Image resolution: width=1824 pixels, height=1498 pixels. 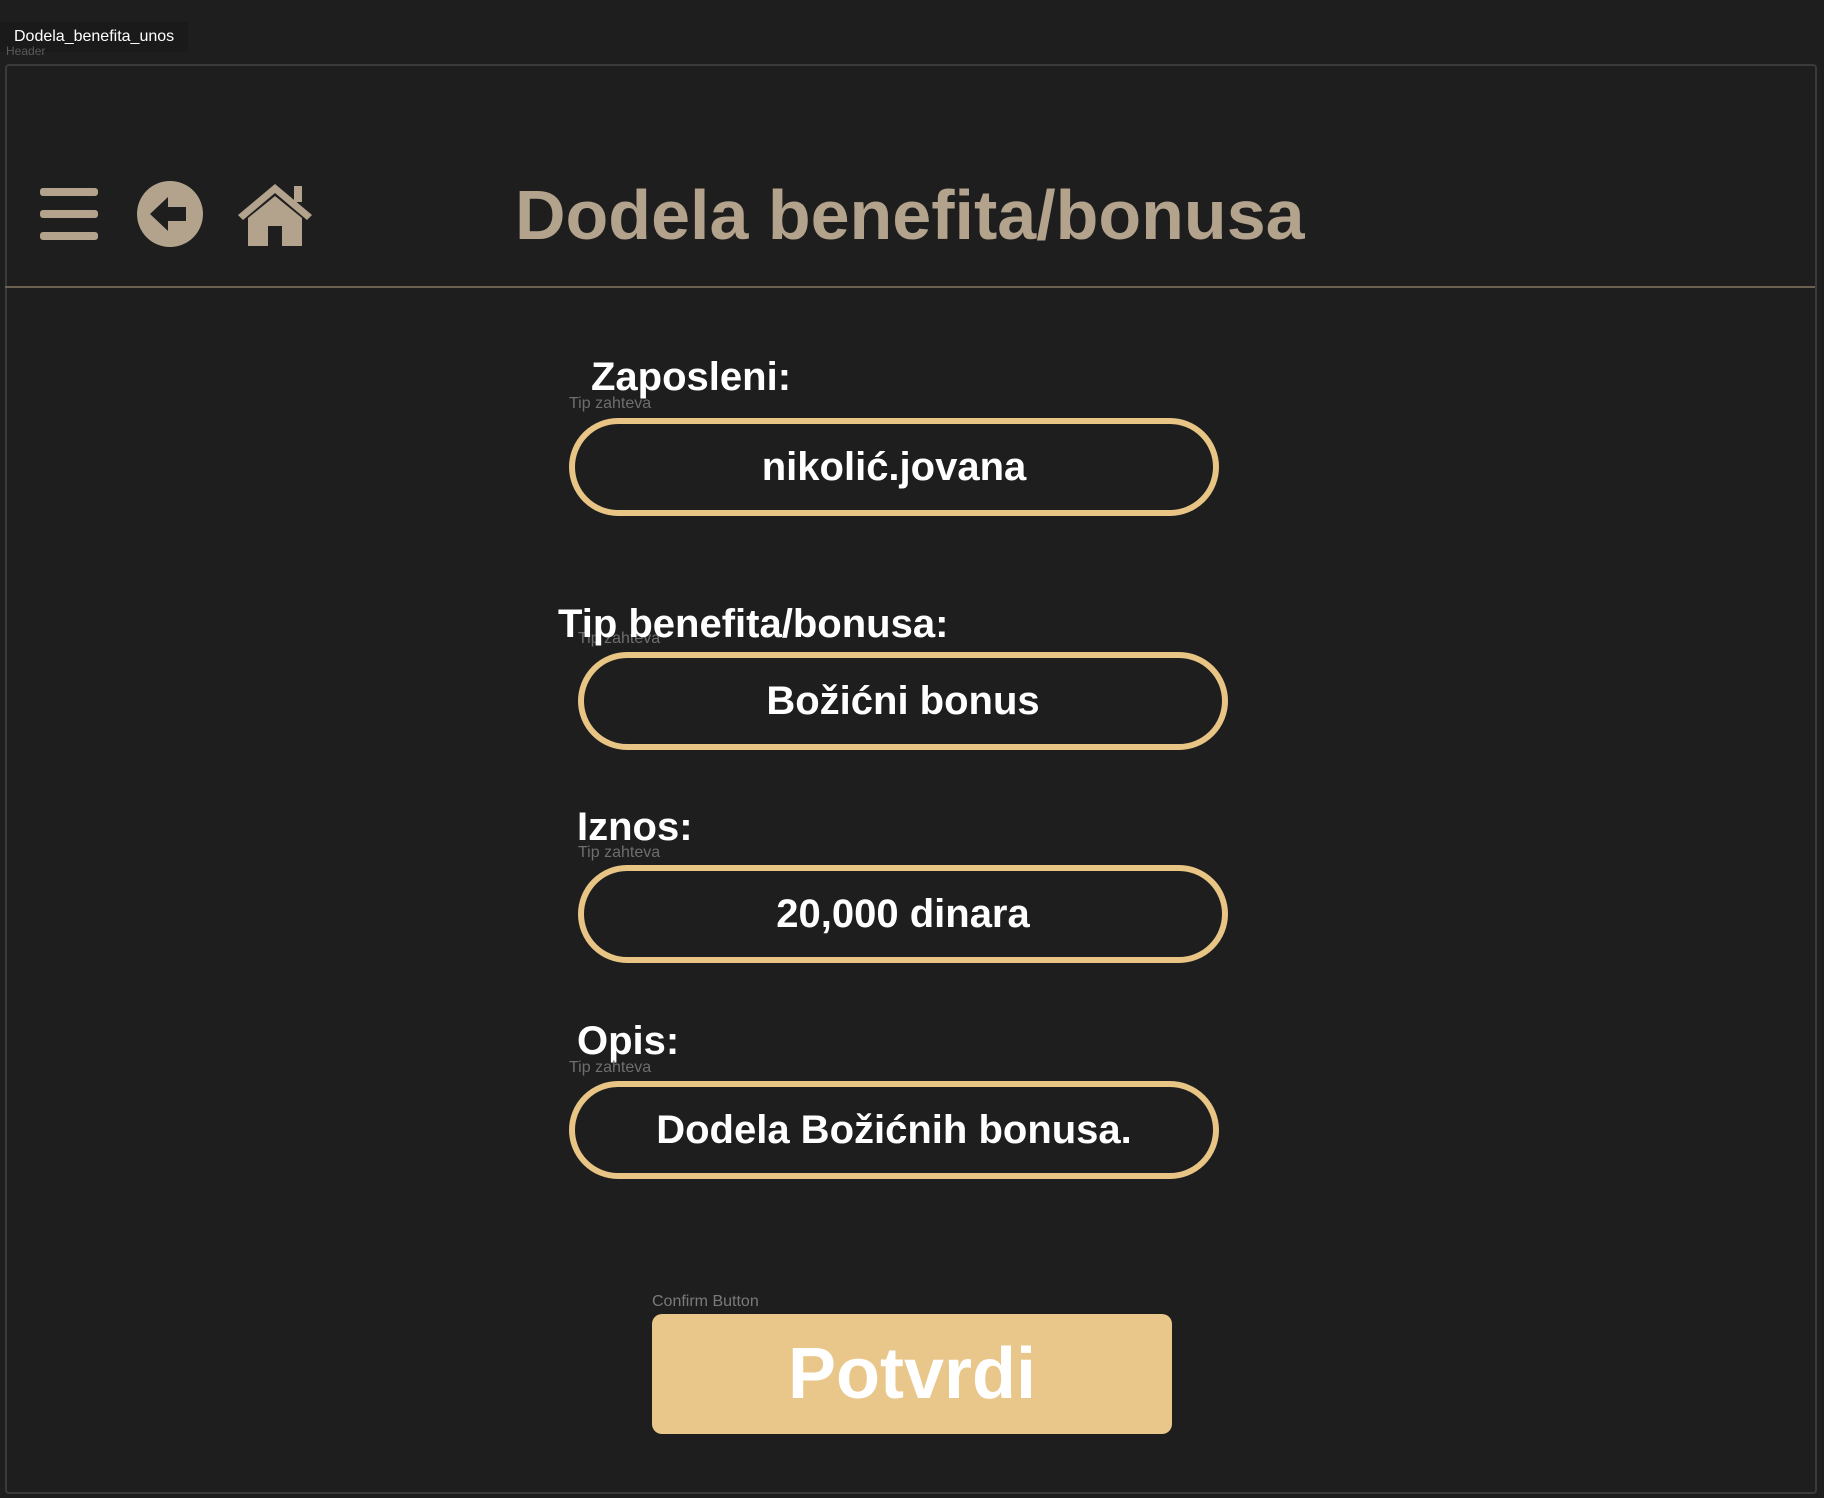 What do you see at coordinates (910, 287) in the screenshot?
I see `header-divider` at bounding box center [910, 287].